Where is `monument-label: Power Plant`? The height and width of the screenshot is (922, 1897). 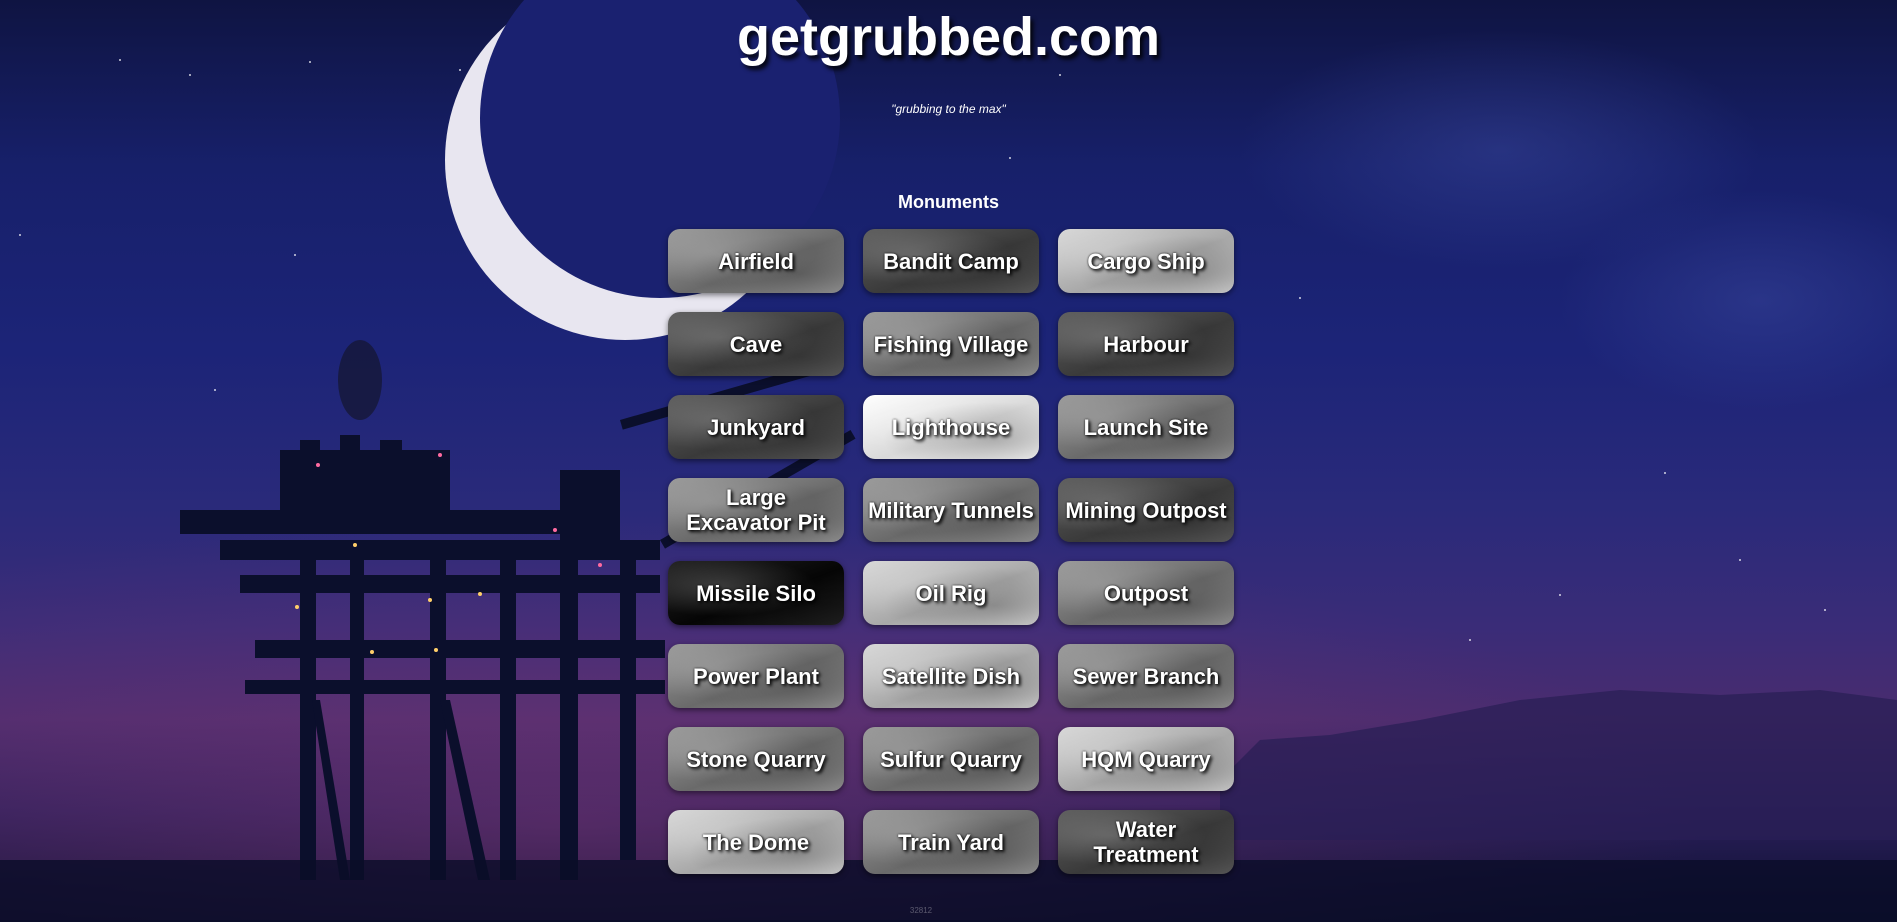 monument-label: Power Plant is located at coordinates (756, 676).